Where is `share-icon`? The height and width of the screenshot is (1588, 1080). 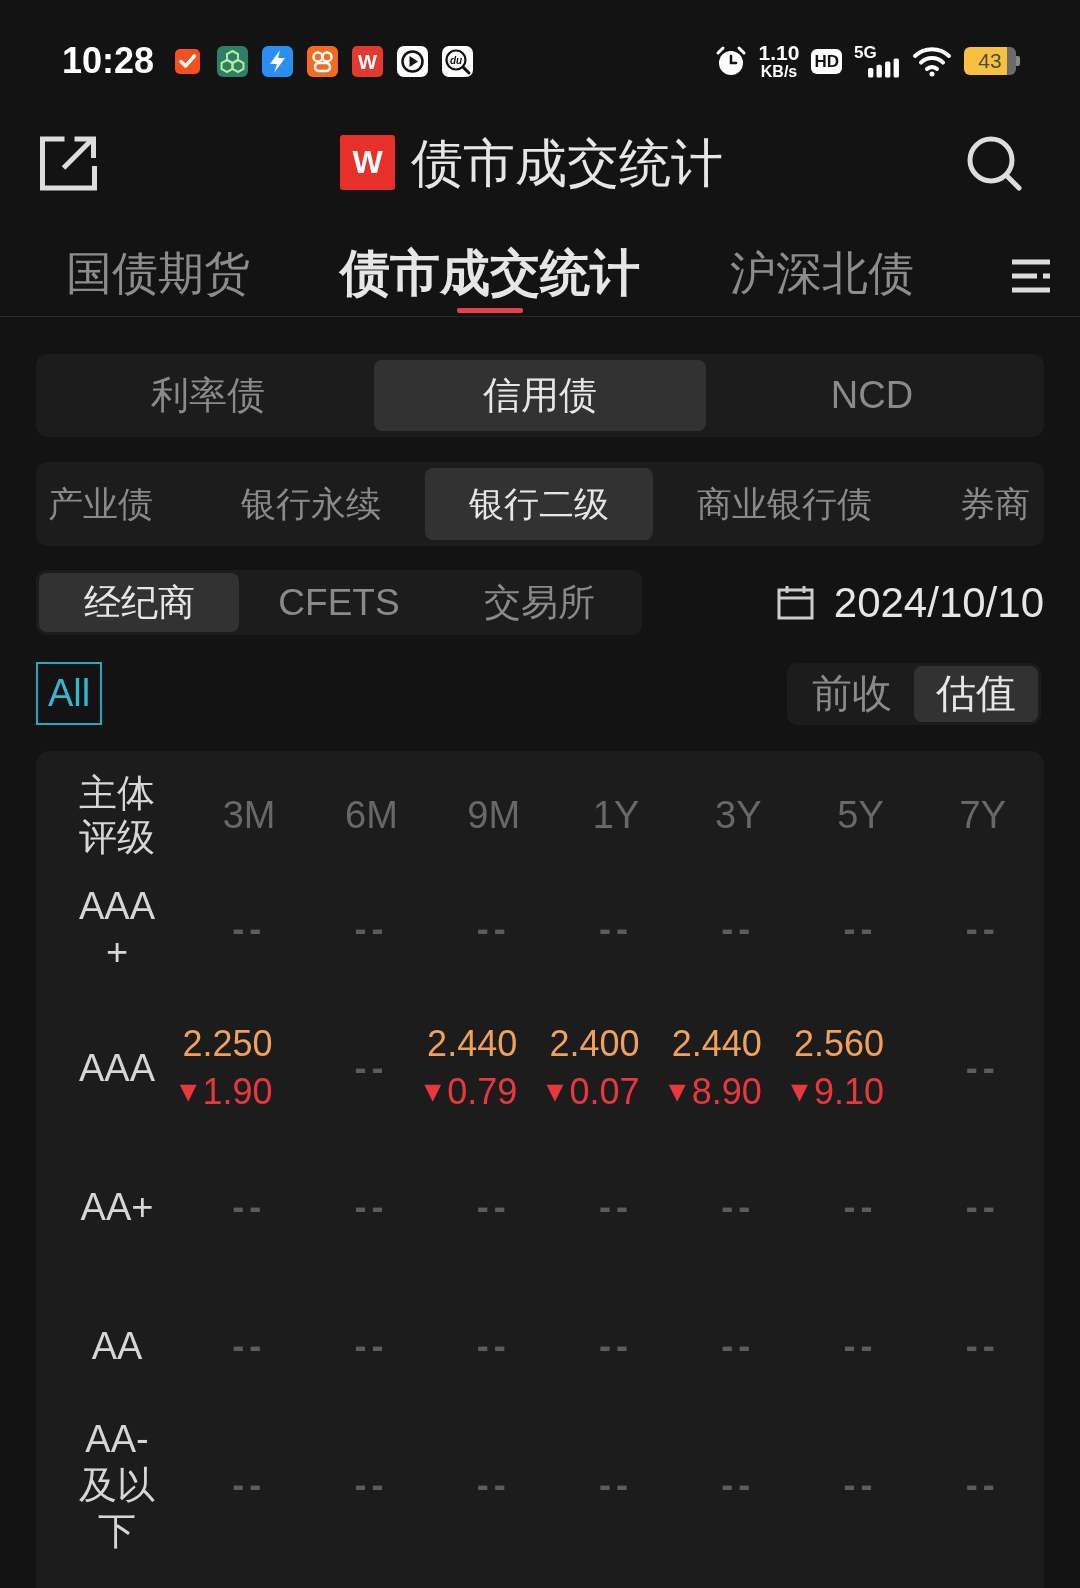
share-icon is located at coordinates (68, 163).